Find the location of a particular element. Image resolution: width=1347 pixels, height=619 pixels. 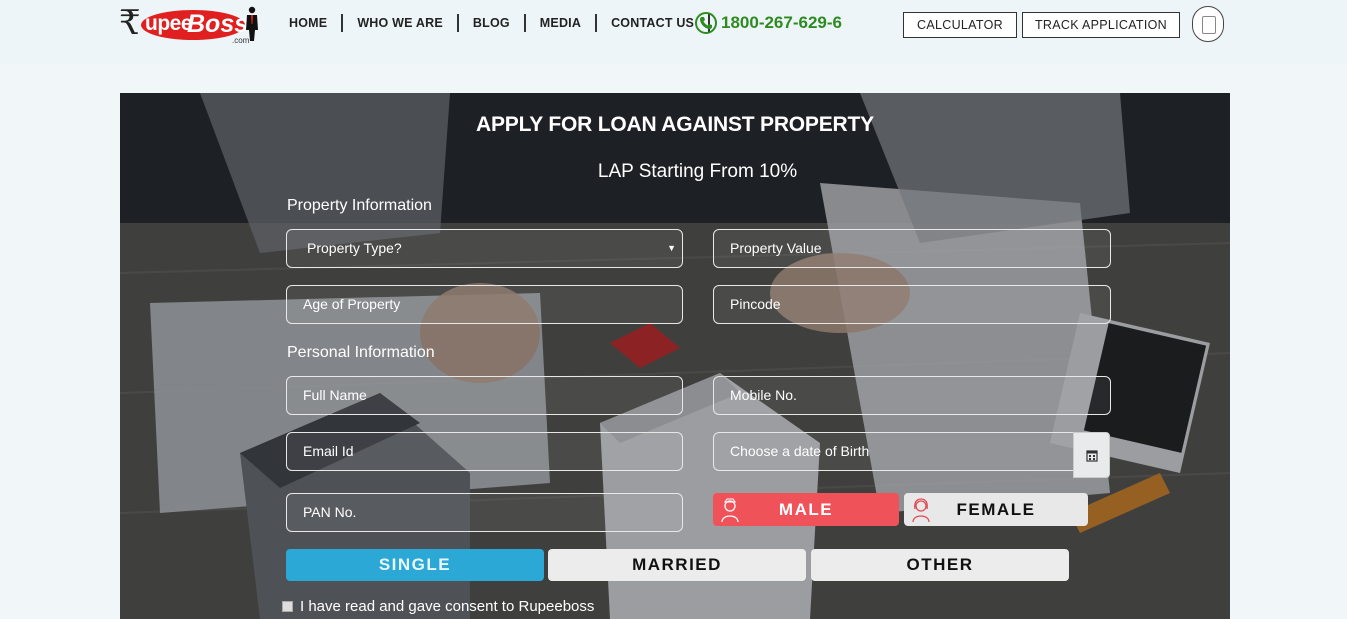

property-age-input: Age of Property is located at coordinates (484, 304).